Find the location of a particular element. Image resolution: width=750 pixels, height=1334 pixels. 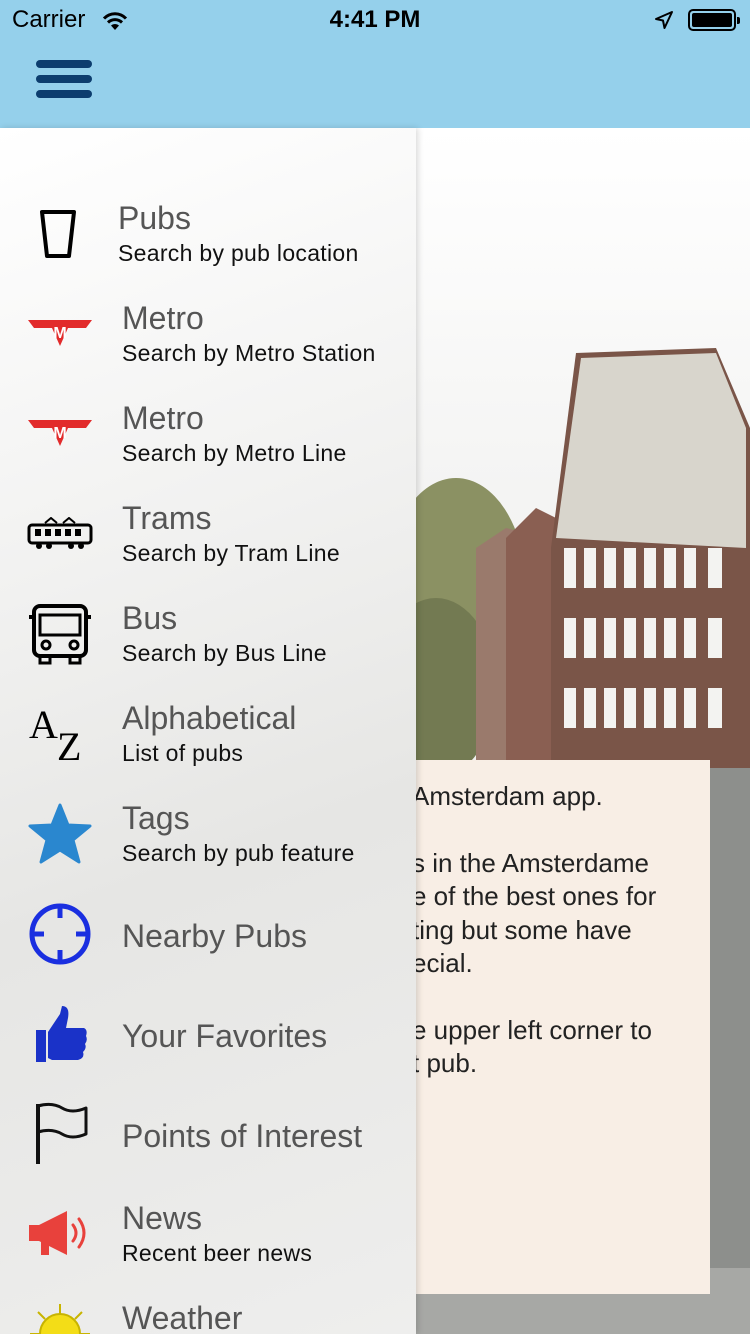

menu-item-title: Points of Interest is located at coordinates (242, 1136).